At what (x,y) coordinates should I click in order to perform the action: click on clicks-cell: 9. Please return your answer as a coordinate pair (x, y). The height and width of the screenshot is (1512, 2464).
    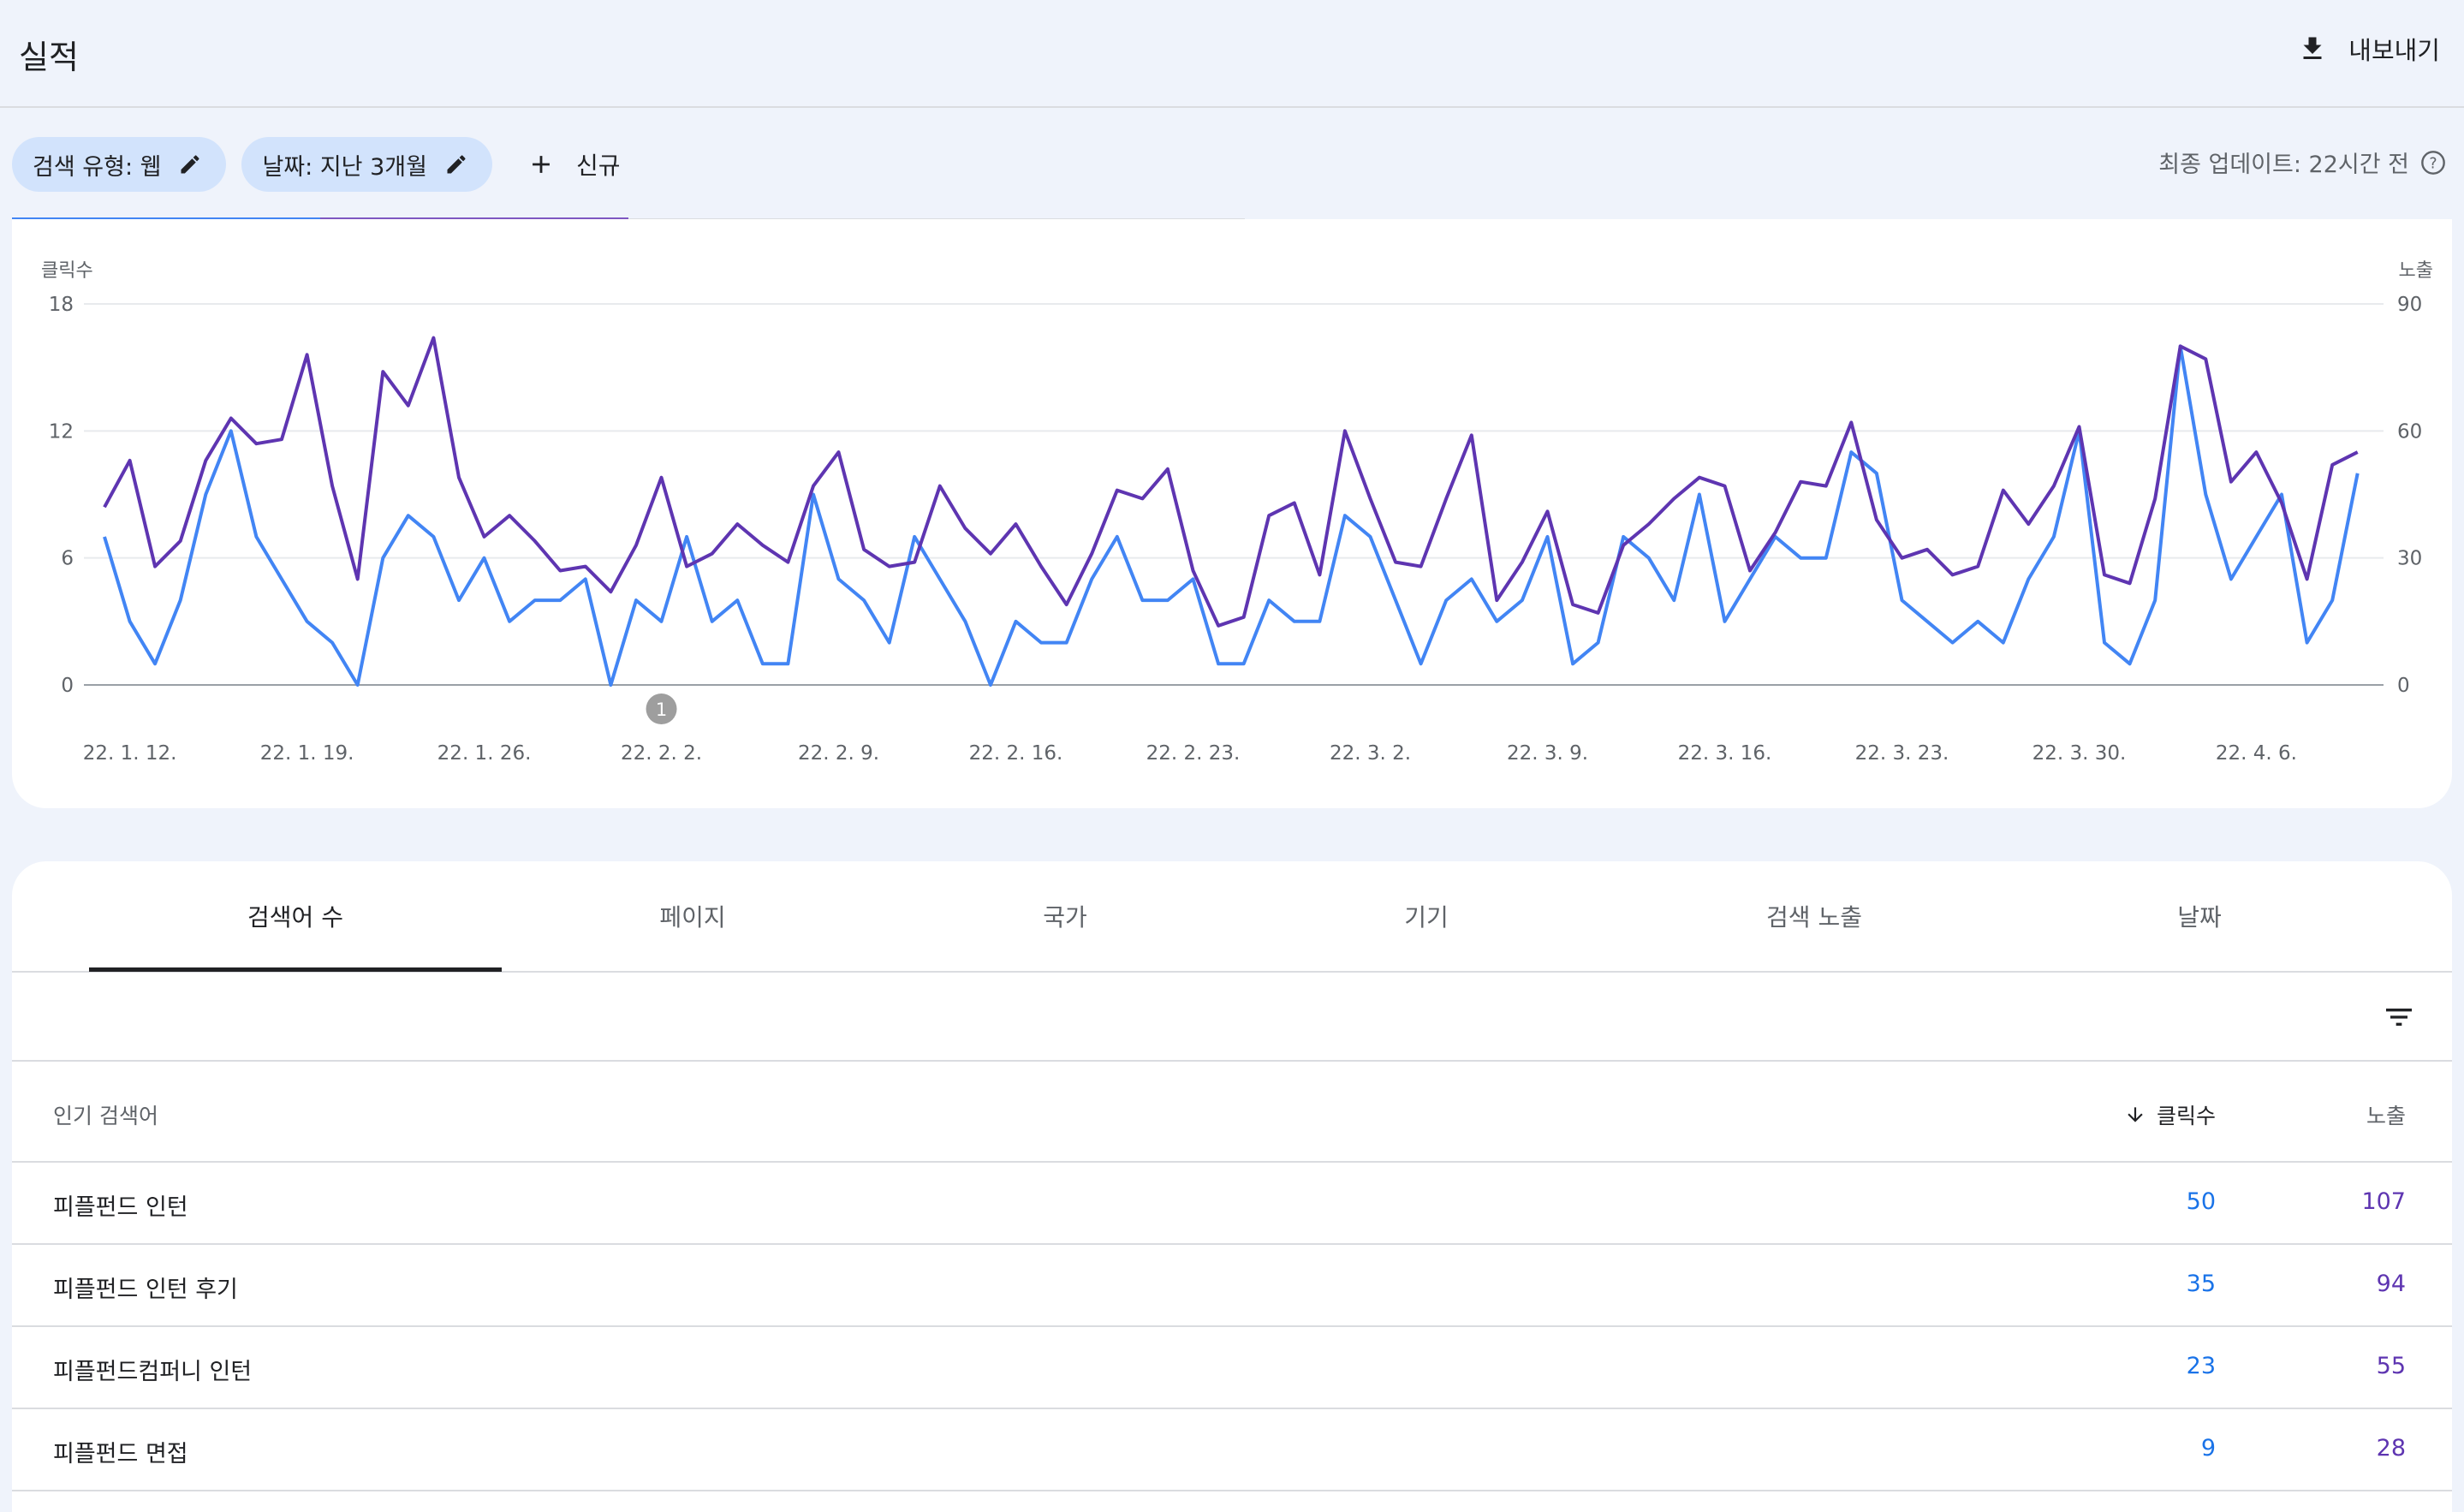
    Looking at the image, I should click on (2208, 1448).